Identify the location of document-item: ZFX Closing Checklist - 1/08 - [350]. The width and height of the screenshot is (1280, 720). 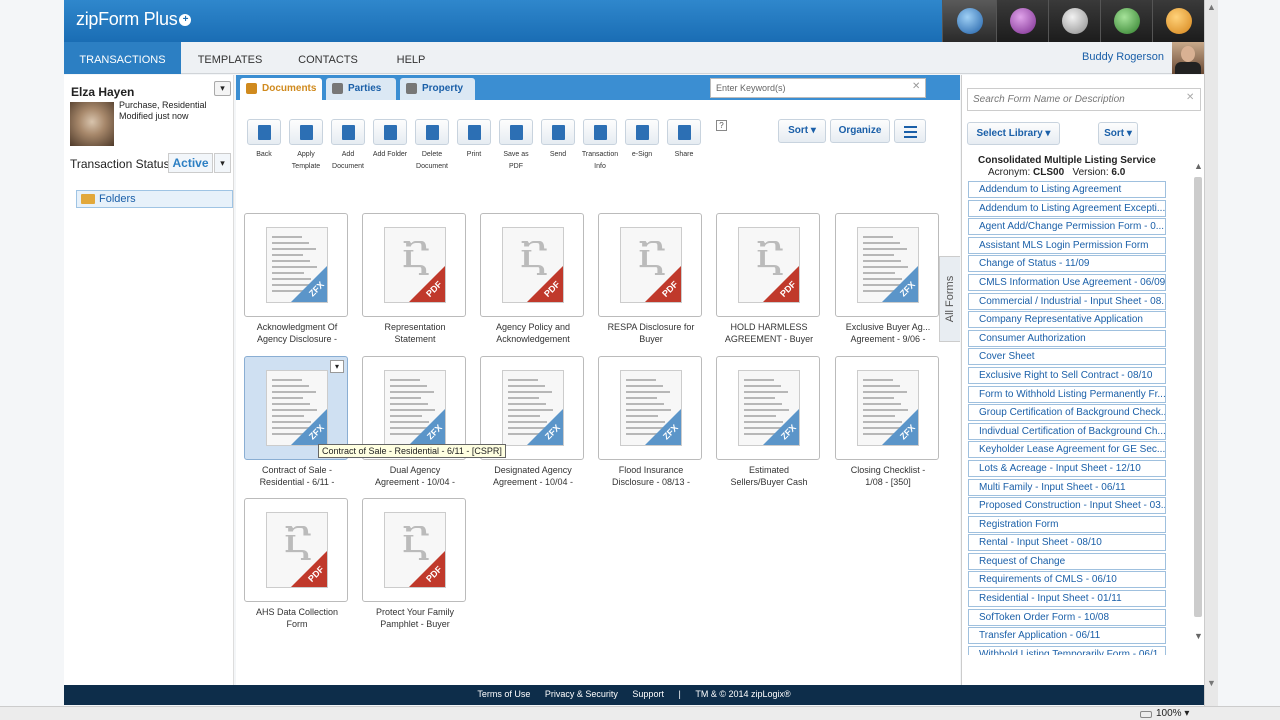
(888, 422).